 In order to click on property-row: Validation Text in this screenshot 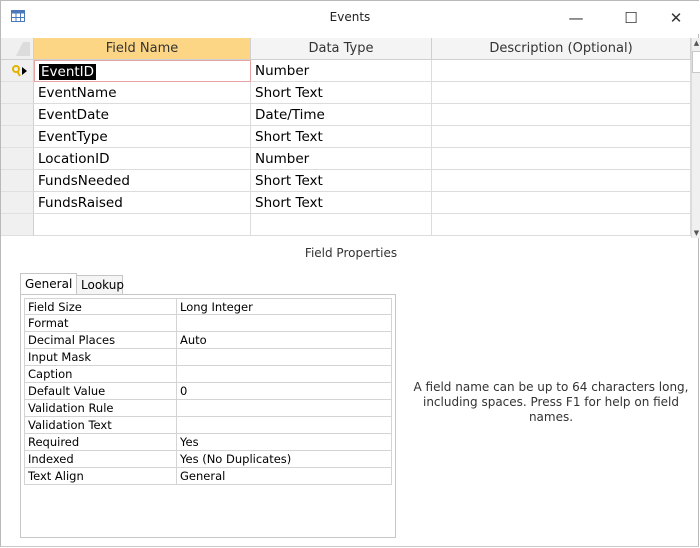, I will do `click(208, 425)`.